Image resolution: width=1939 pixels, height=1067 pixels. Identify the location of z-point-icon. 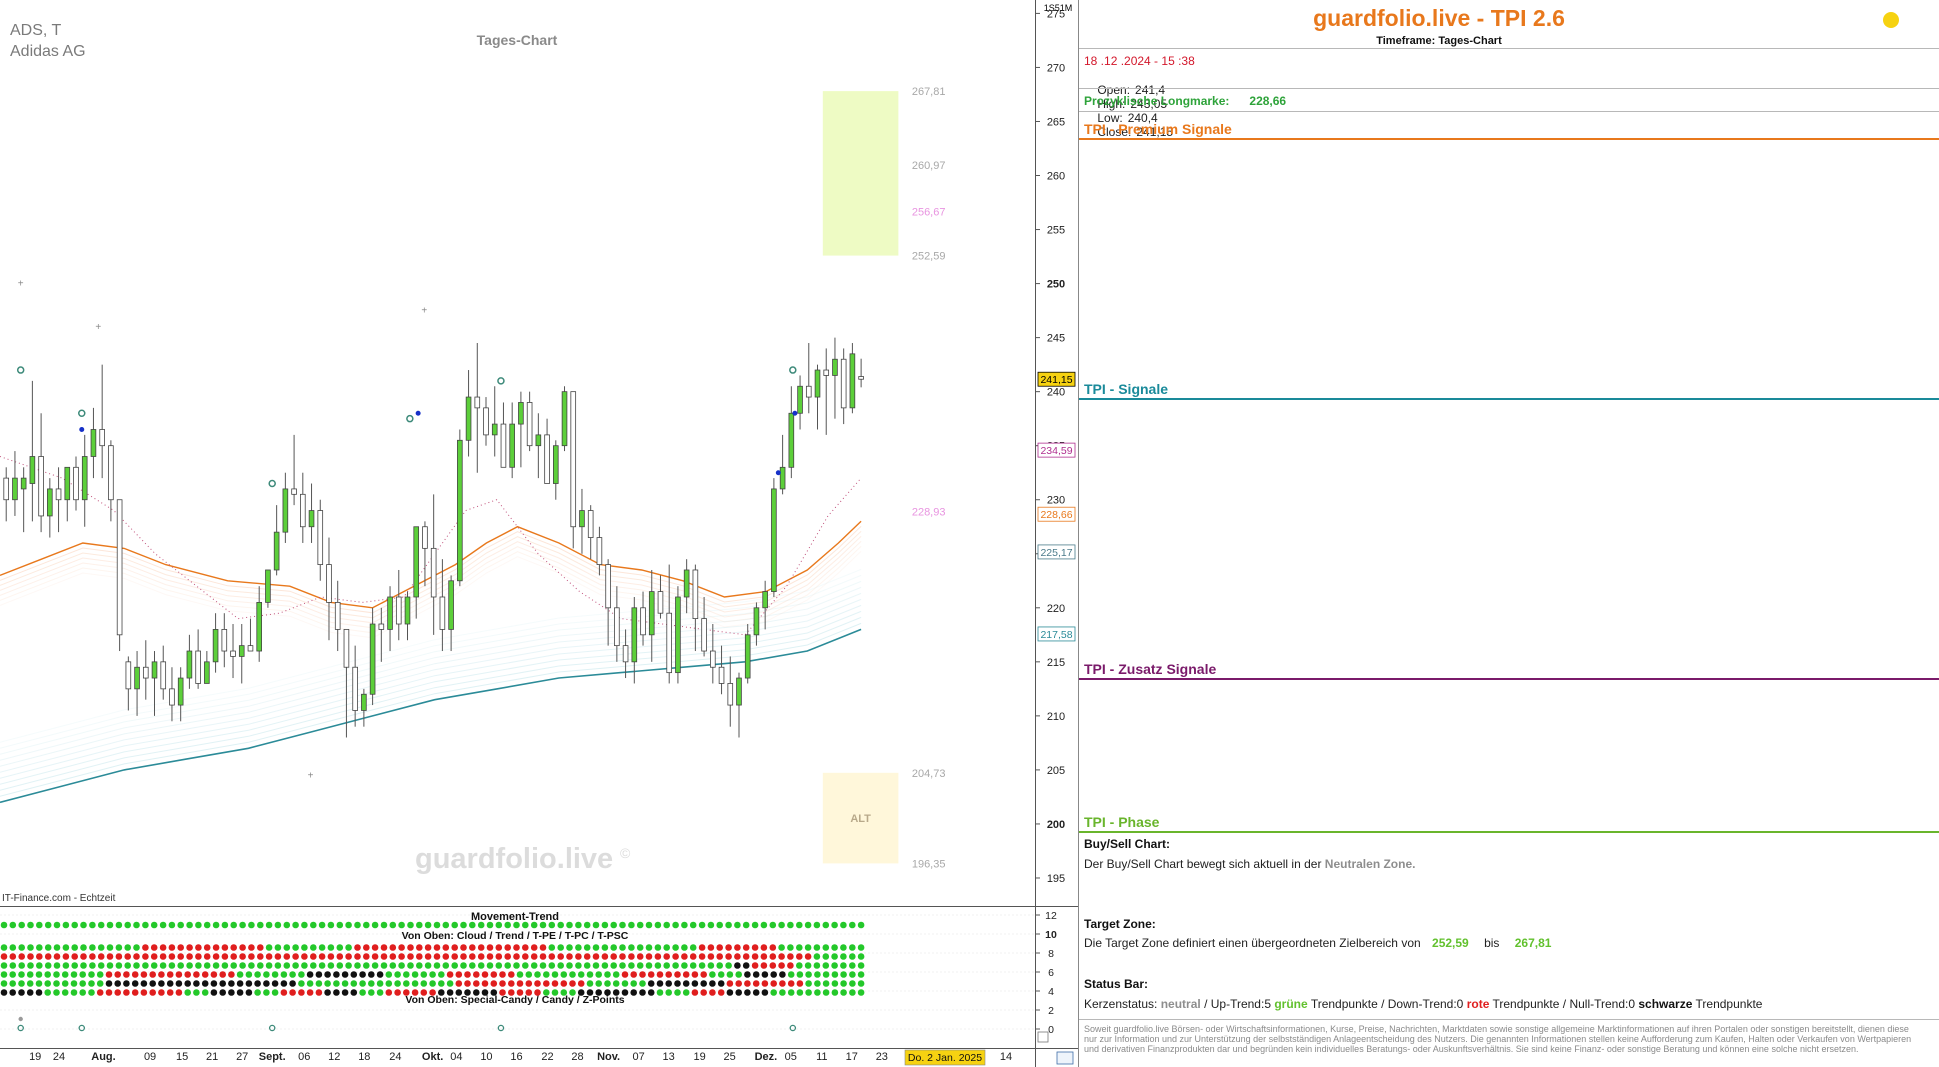
(272, 1028).